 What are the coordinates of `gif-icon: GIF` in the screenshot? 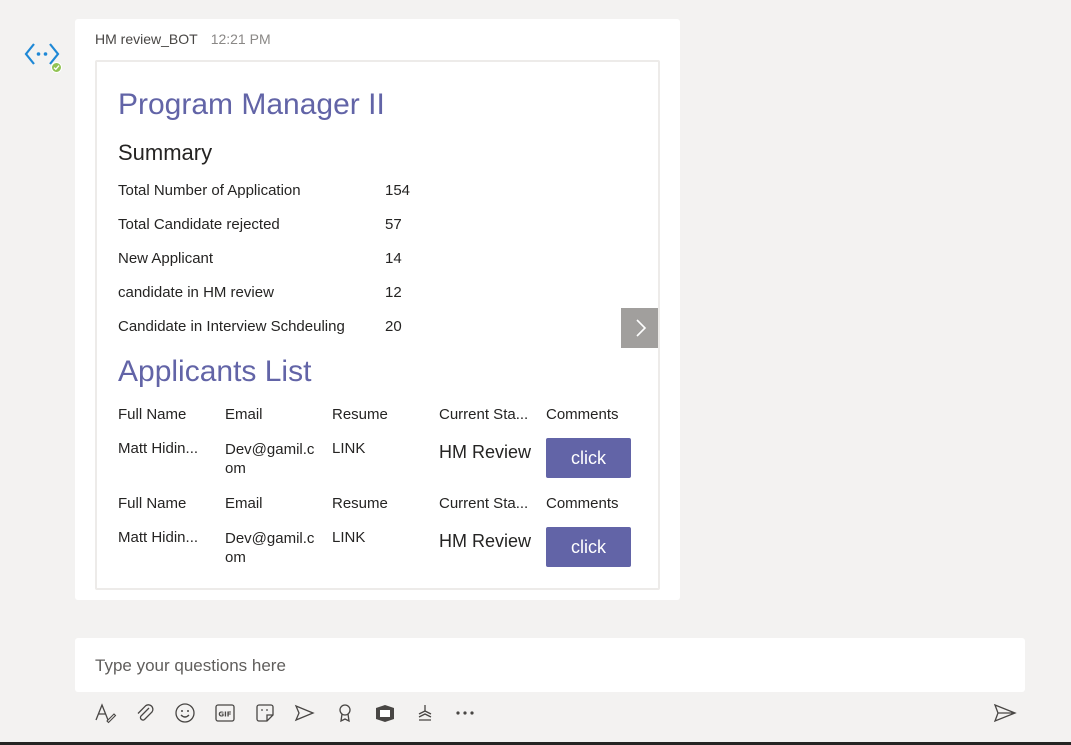 It's located at (225, 713).